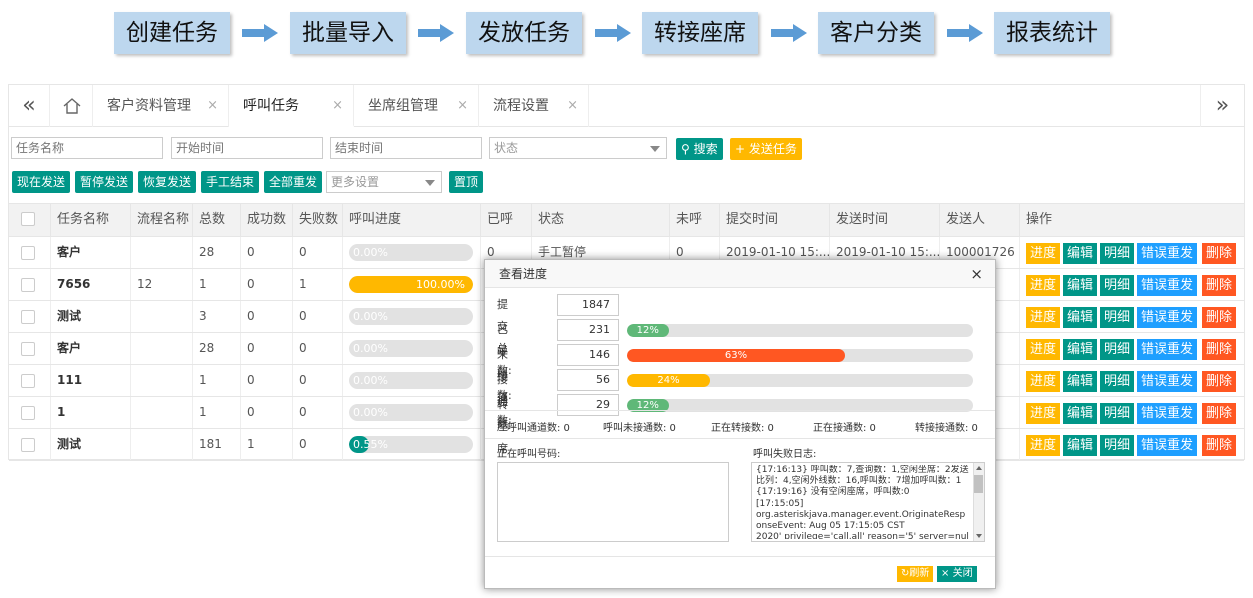  Describe the element at coordinates (91, 220) in the screenshot. I see `th-task-name: 任务名称` at that location.